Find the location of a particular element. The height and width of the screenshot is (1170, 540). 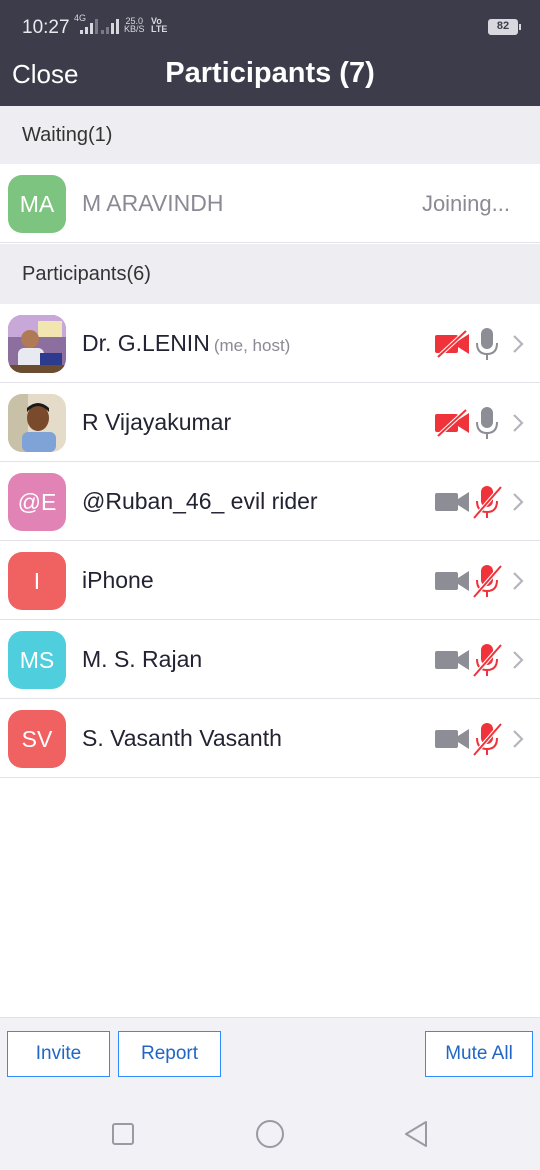

participant-name-wrap: Dr. G.LENIN (me, host) is located at coordinates (186, 343).